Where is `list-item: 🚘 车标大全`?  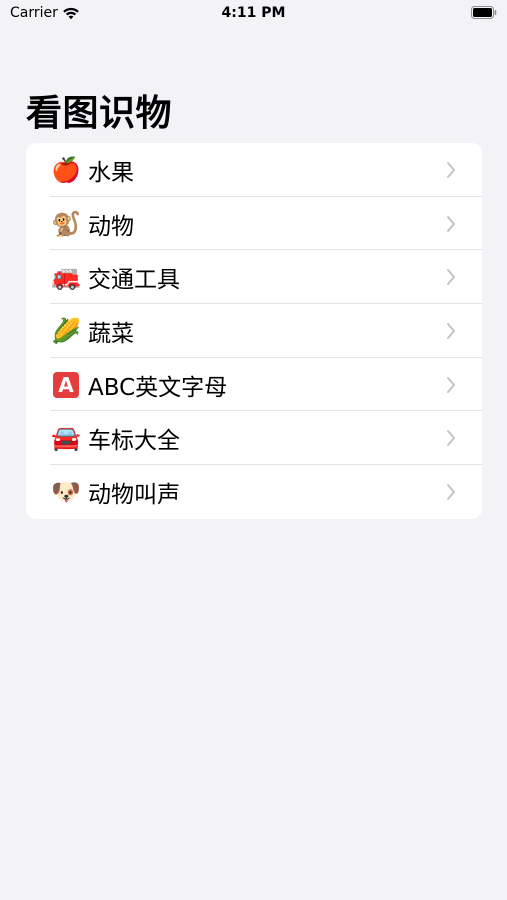
list-item: 🚘 车标大全 is located at coordinates (254, 438).